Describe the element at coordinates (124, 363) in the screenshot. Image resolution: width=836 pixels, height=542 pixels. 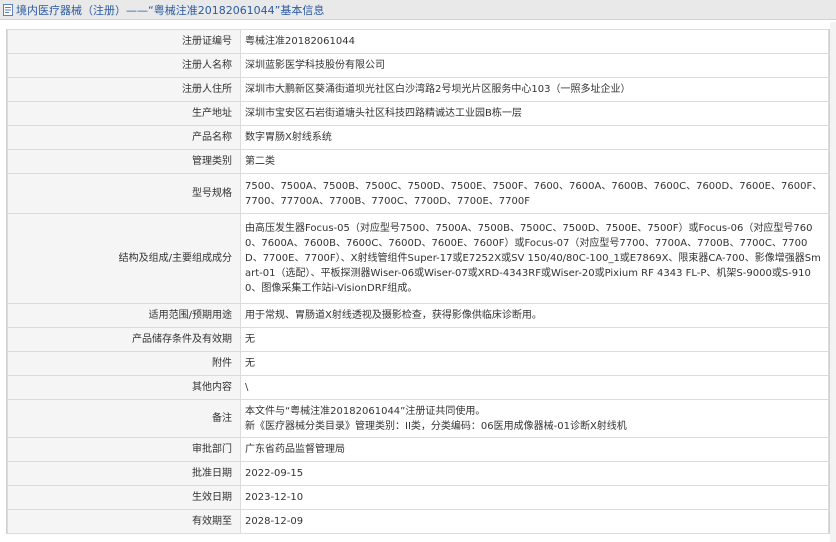
I see `field-label: 附件` at that location.